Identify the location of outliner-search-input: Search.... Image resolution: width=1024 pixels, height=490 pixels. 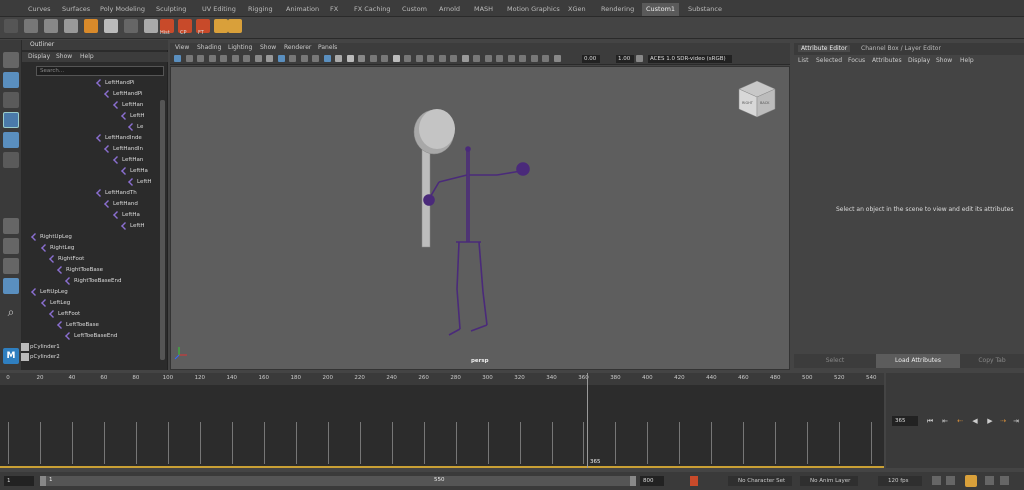
(100, 71).